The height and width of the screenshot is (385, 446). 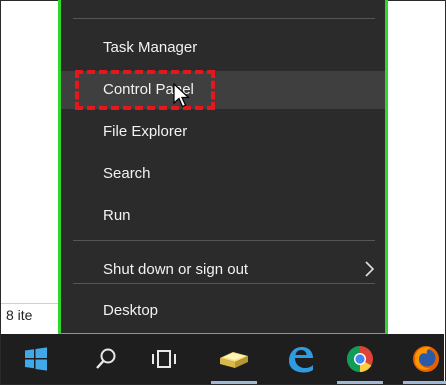 I want to click on edge-icon, so click(x=301, y=360).